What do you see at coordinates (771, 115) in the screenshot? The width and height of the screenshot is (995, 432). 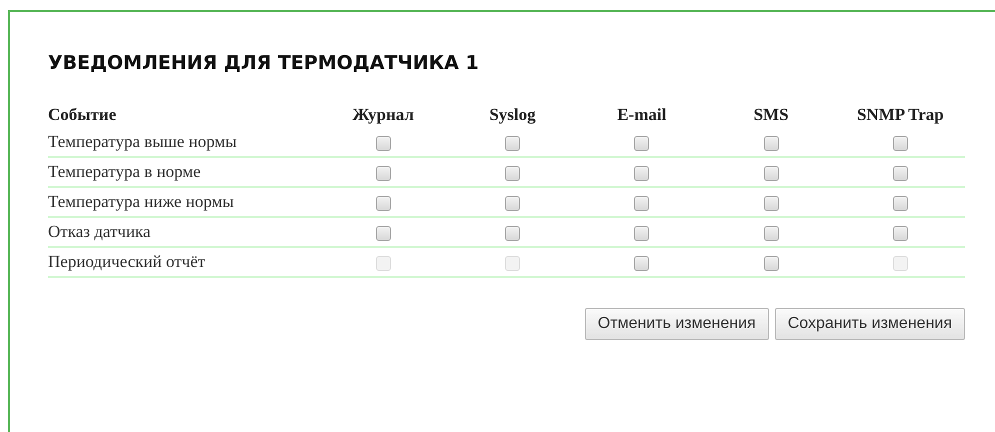 I see `column-header: SMS` at bounding box center [771, 115].